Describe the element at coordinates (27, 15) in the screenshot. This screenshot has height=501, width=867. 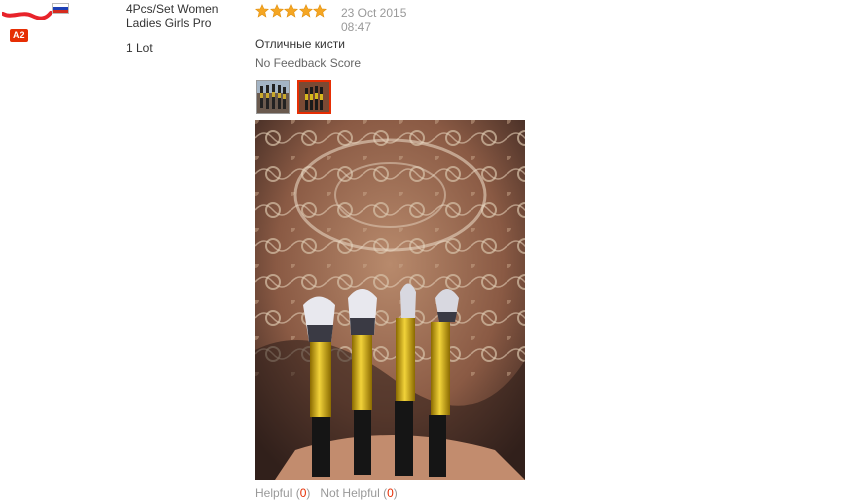
I see `redaction-scribble` at that location.